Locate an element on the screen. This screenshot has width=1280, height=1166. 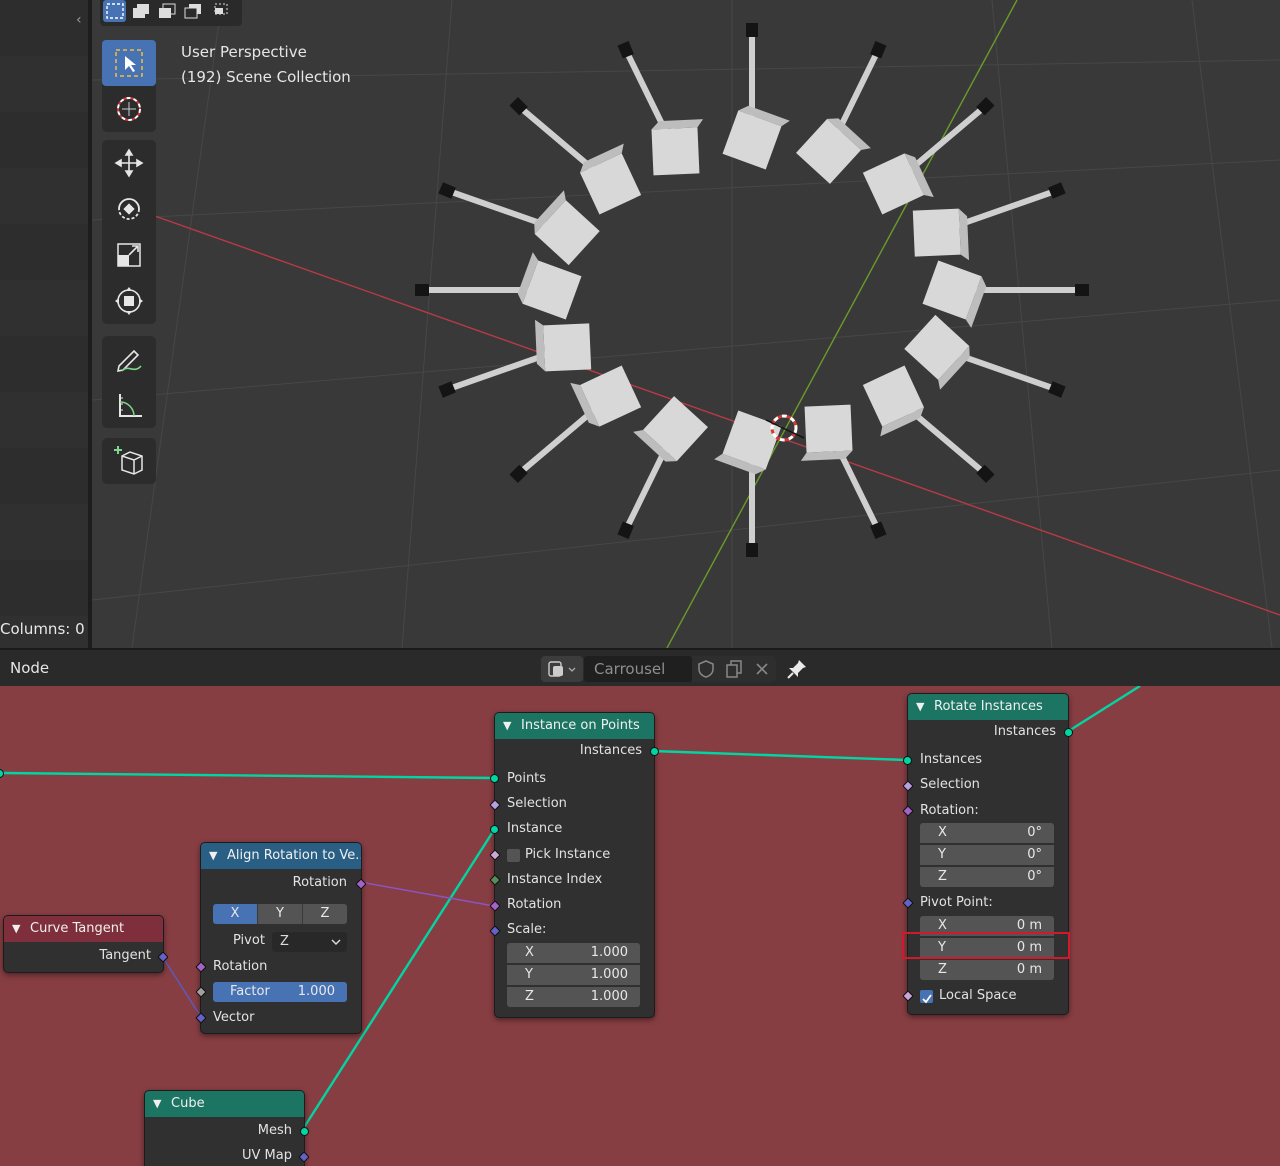
fake-user-shield-icon is located at coordinates (706, 669).